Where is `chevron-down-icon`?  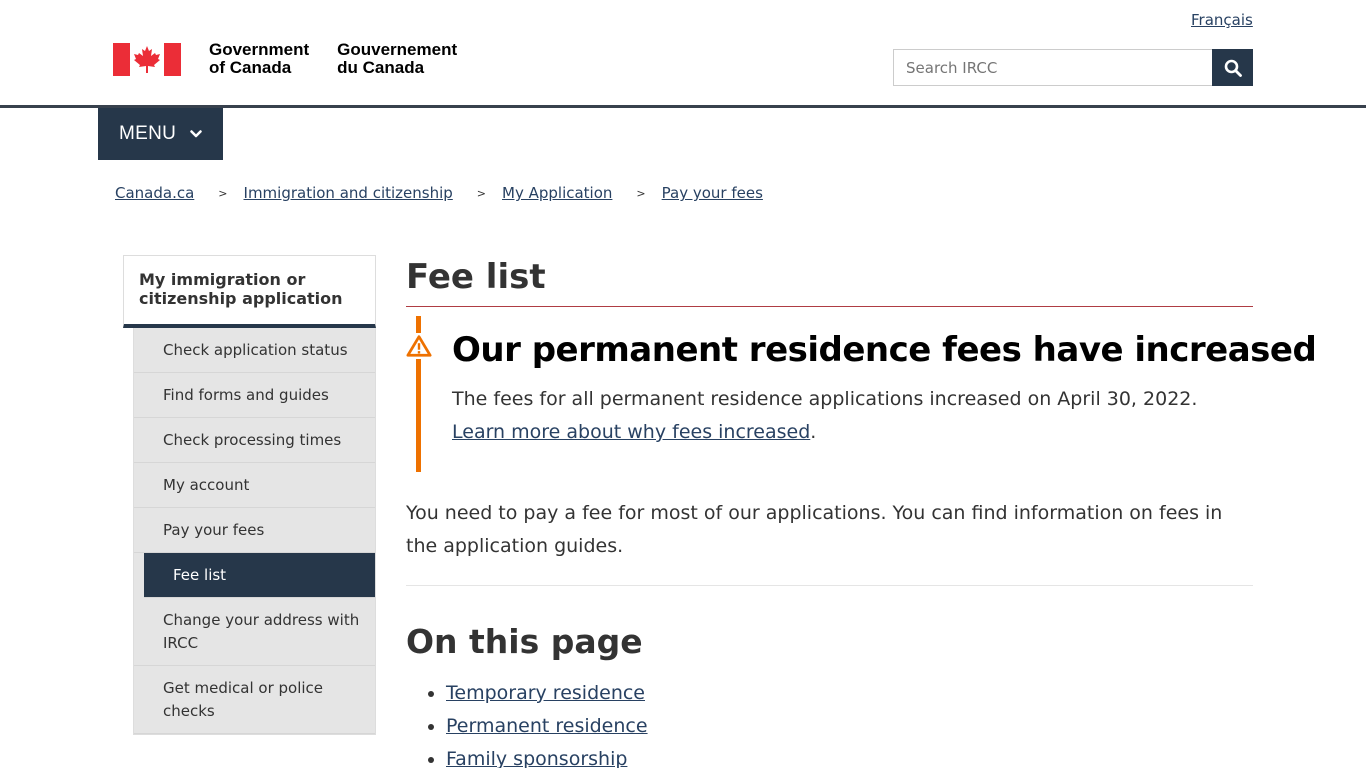
chevron-down-icon is located at coordinates (196, 134).